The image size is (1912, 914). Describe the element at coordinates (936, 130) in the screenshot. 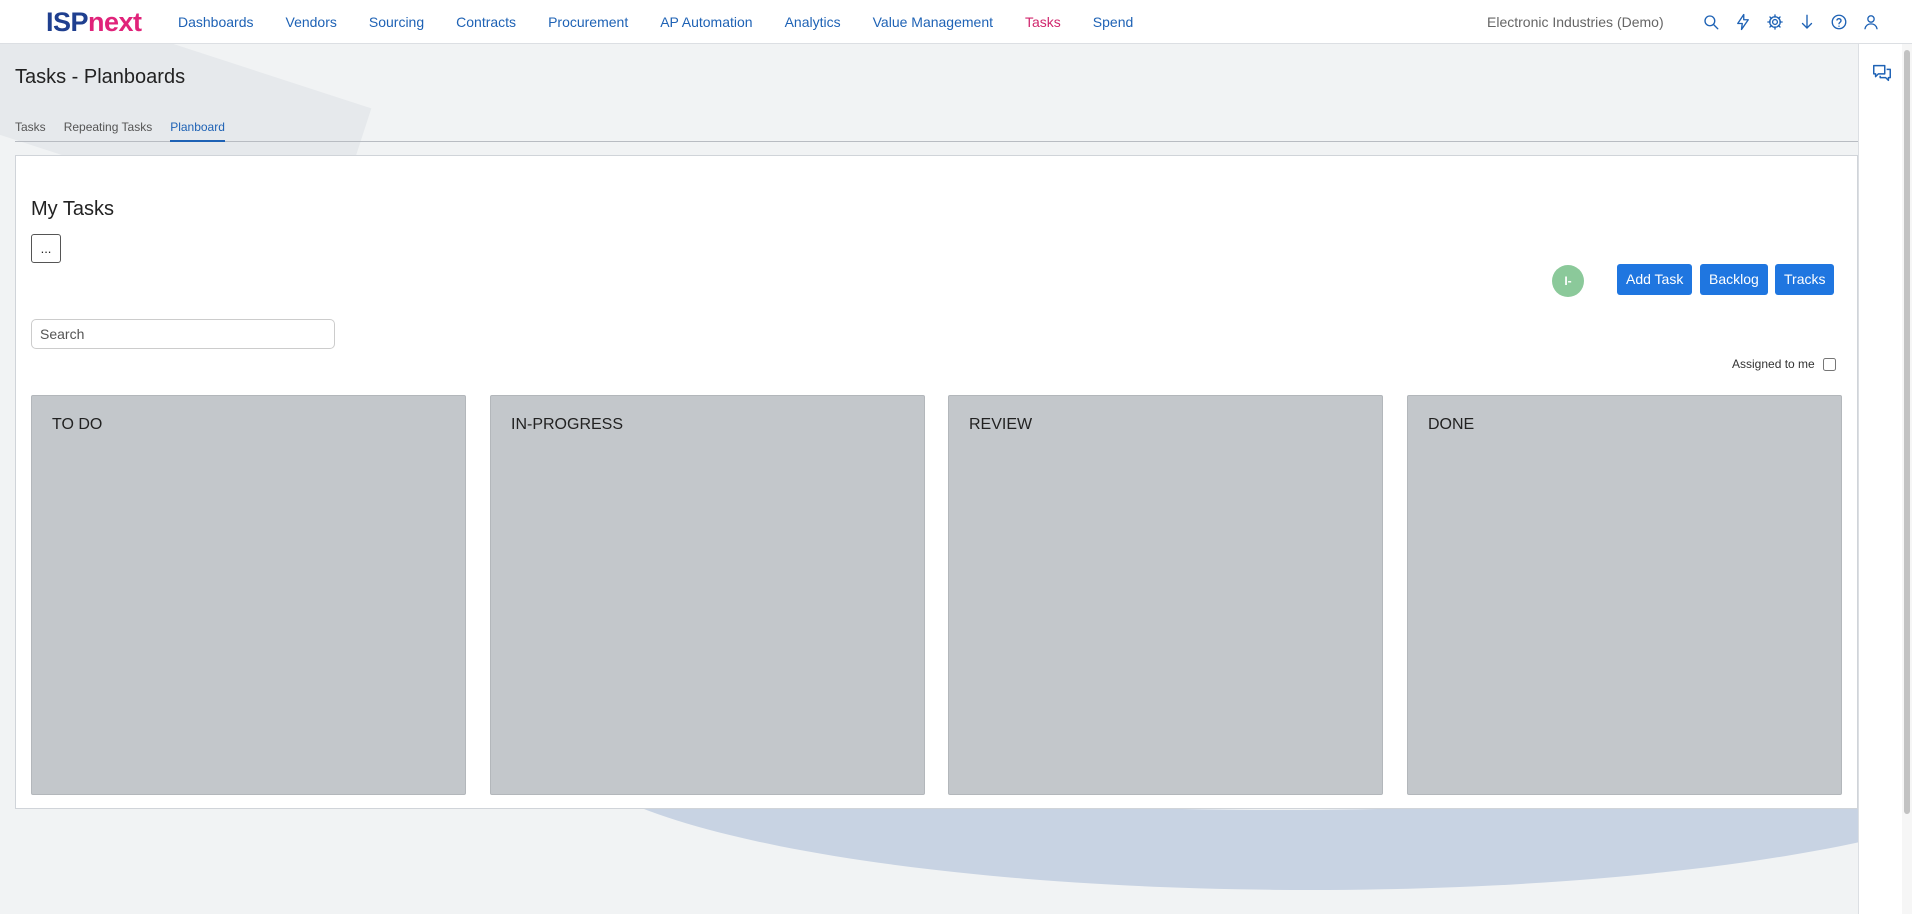

I see `page-tabs: Tasks Repeating Tasks Planboard` at that location.